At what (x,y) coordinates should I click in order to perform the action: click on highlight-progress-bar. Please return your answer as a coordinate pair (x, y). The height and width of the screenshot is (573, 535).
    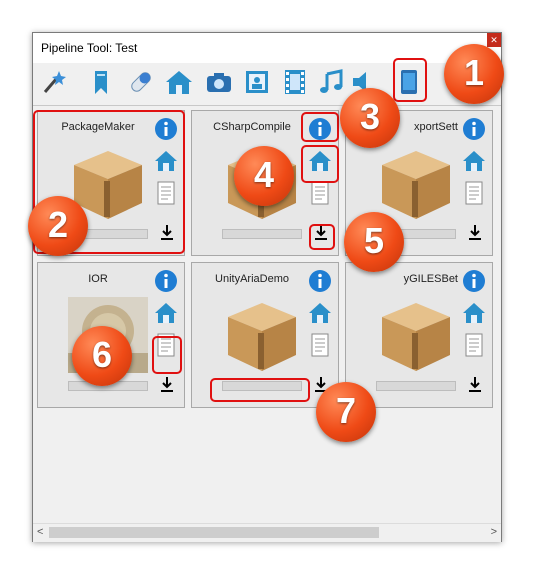
    Looking at the image, I should click on (260, 390).